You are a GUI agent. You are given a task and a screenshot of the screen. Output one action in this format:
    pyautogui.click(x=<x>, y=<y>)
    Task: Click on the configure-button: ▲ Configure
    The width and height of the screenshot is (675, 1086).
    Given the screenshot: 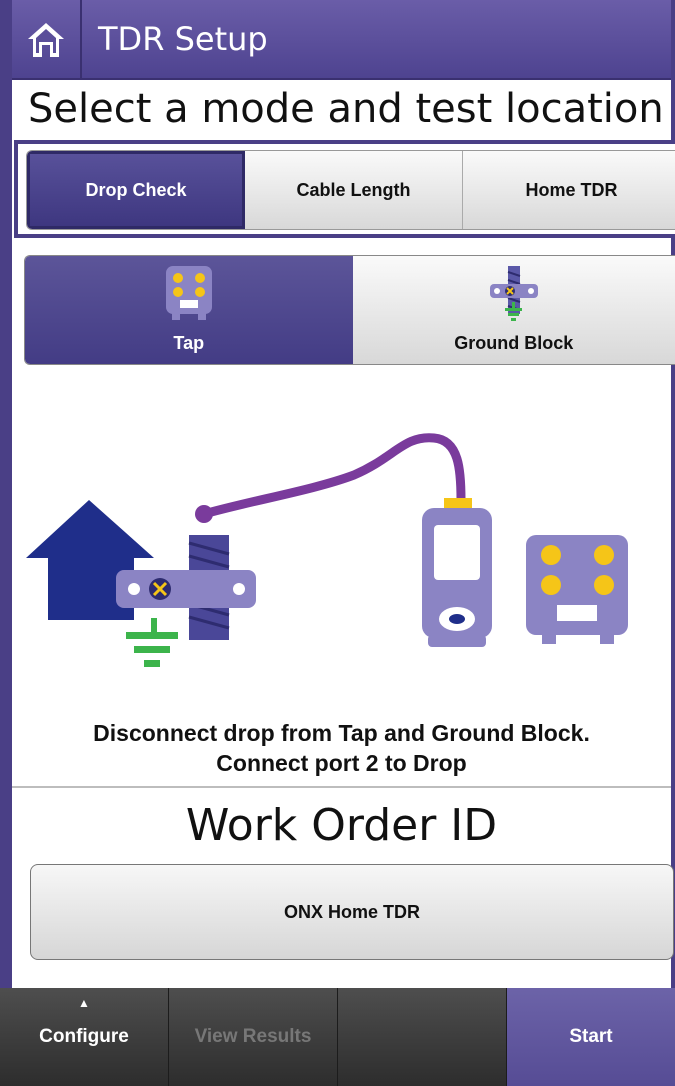 What is the action you would take?
    pyautogui.click(x=84, y=1037)
    